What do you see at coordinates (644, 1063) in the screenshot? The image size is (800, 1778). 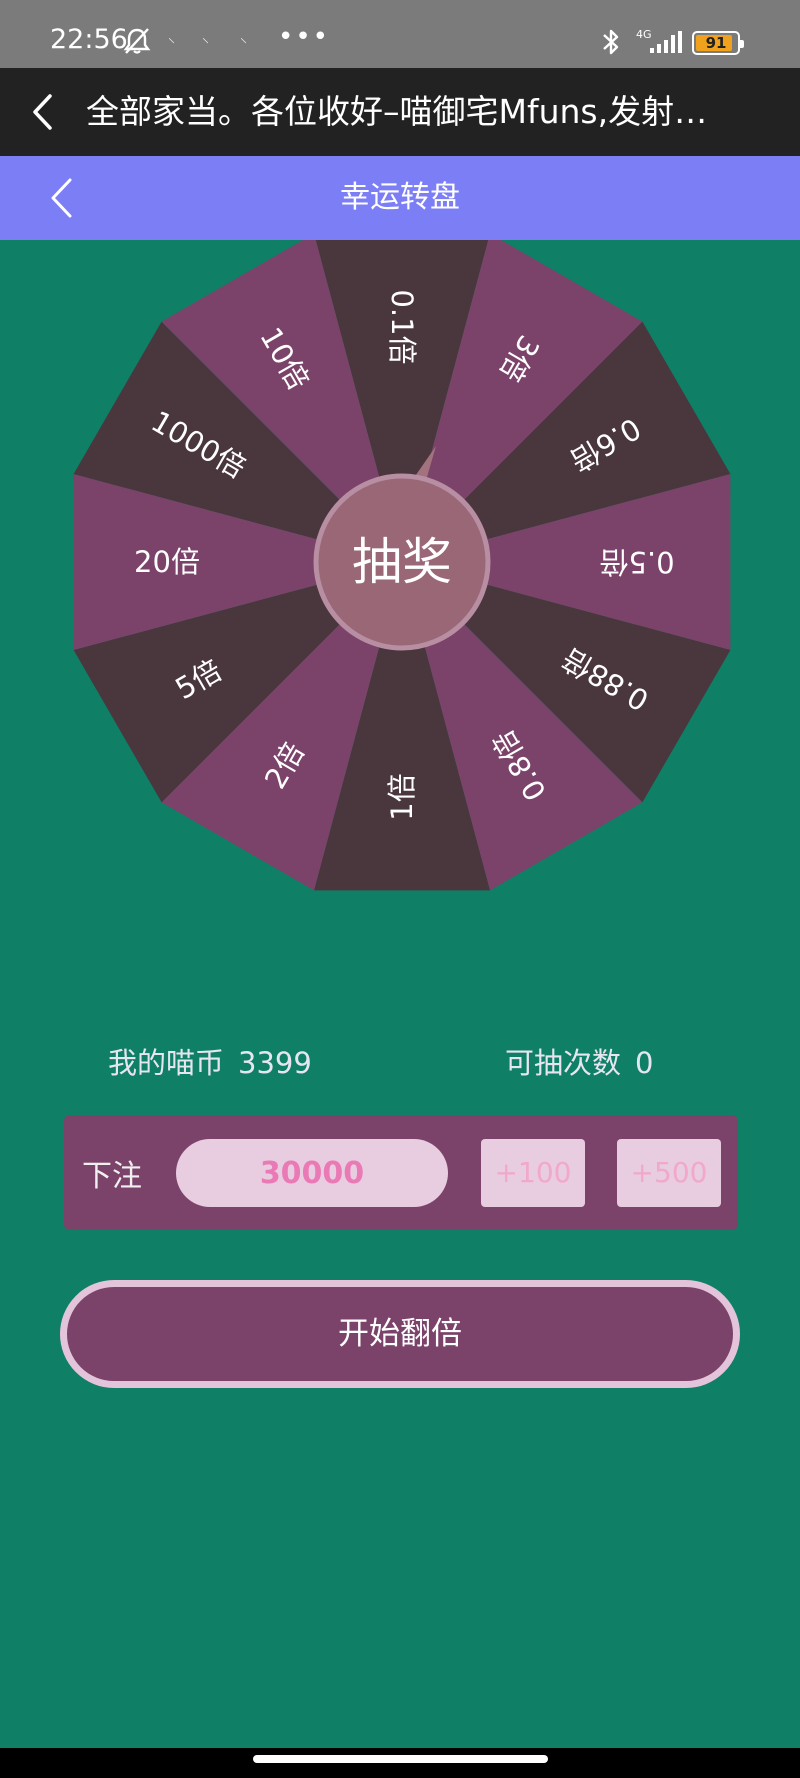 I see `draws-value: 0` at bounding box center [644, 1063].